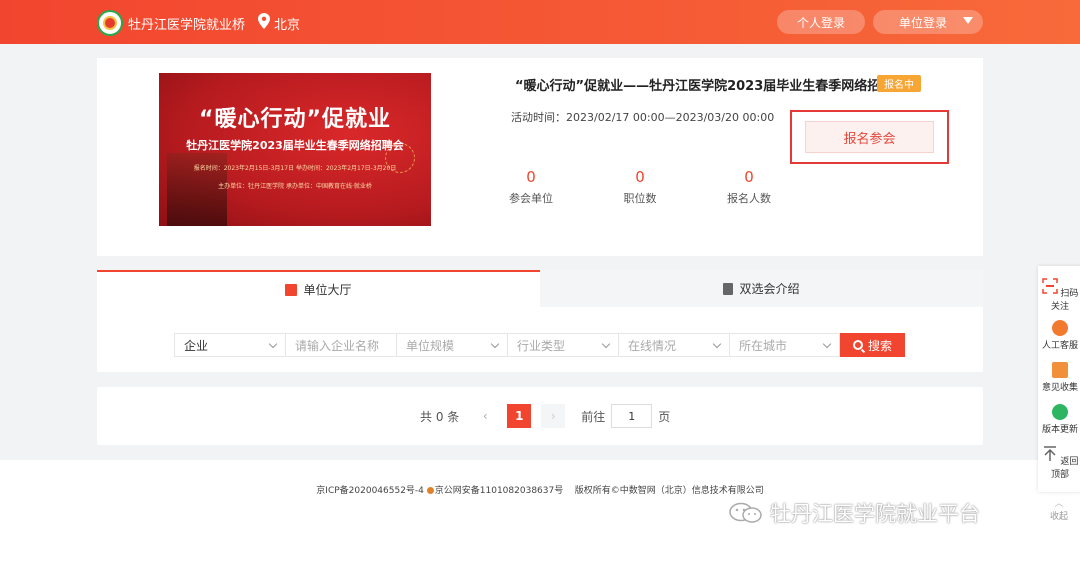  Describe the element at coordinates (440, 416) in the screenshot. I see `total-count: 共 0 条` at that location.